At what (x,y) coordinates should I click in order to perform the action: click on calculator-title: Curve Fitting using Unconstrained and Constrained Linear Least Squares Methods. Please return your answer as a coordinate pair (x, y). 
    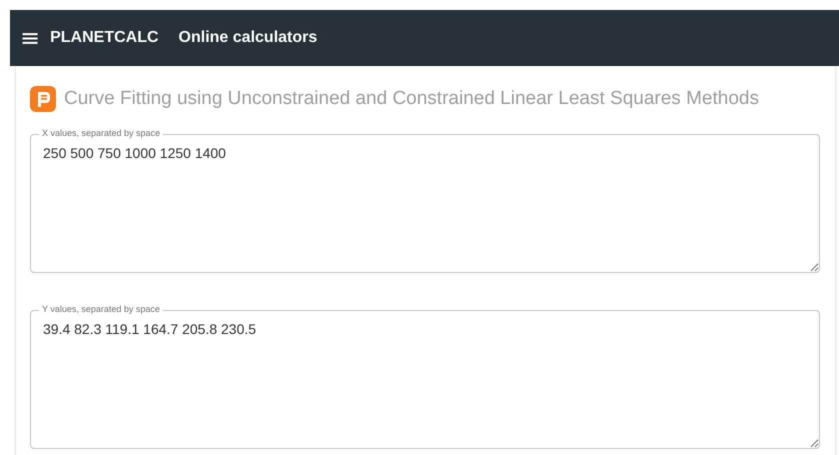
    Looking at the image, I should click on (411, 99).